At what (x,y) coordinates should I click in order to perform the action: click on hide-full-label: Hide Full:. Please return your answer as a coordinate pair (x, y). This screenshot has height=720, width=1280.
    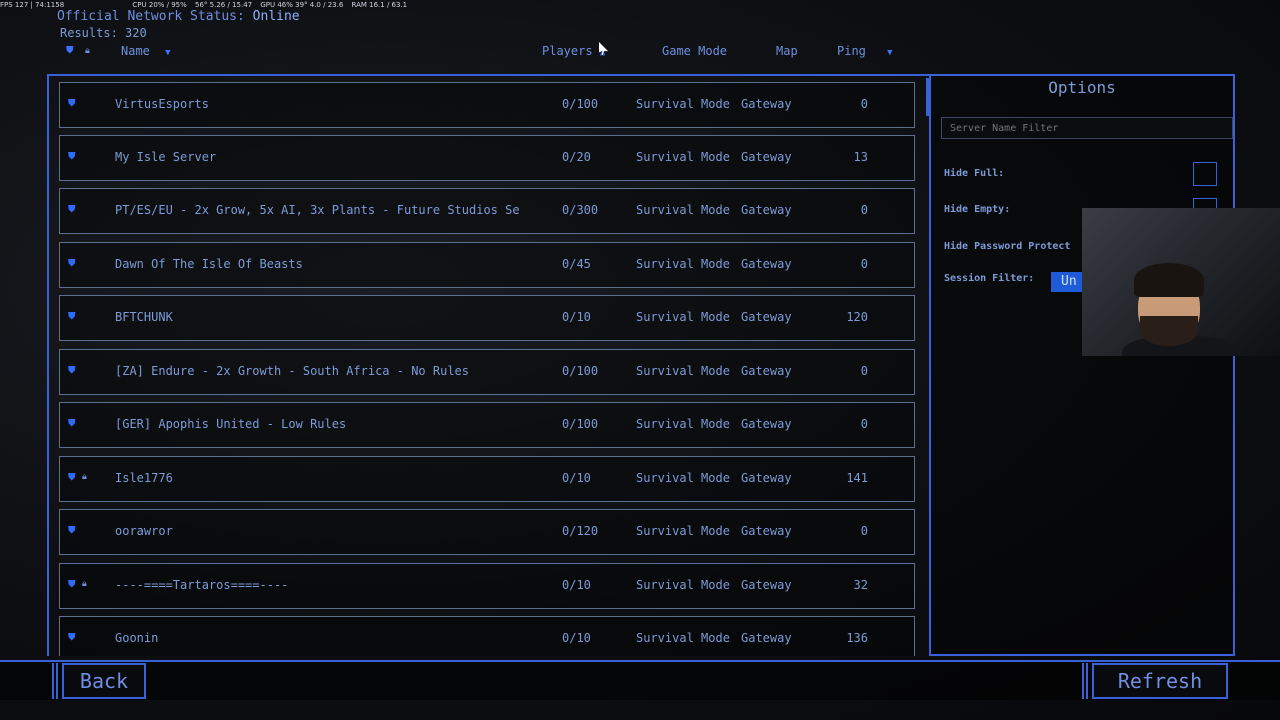
    Looking at the image, I should click on (974, 173).